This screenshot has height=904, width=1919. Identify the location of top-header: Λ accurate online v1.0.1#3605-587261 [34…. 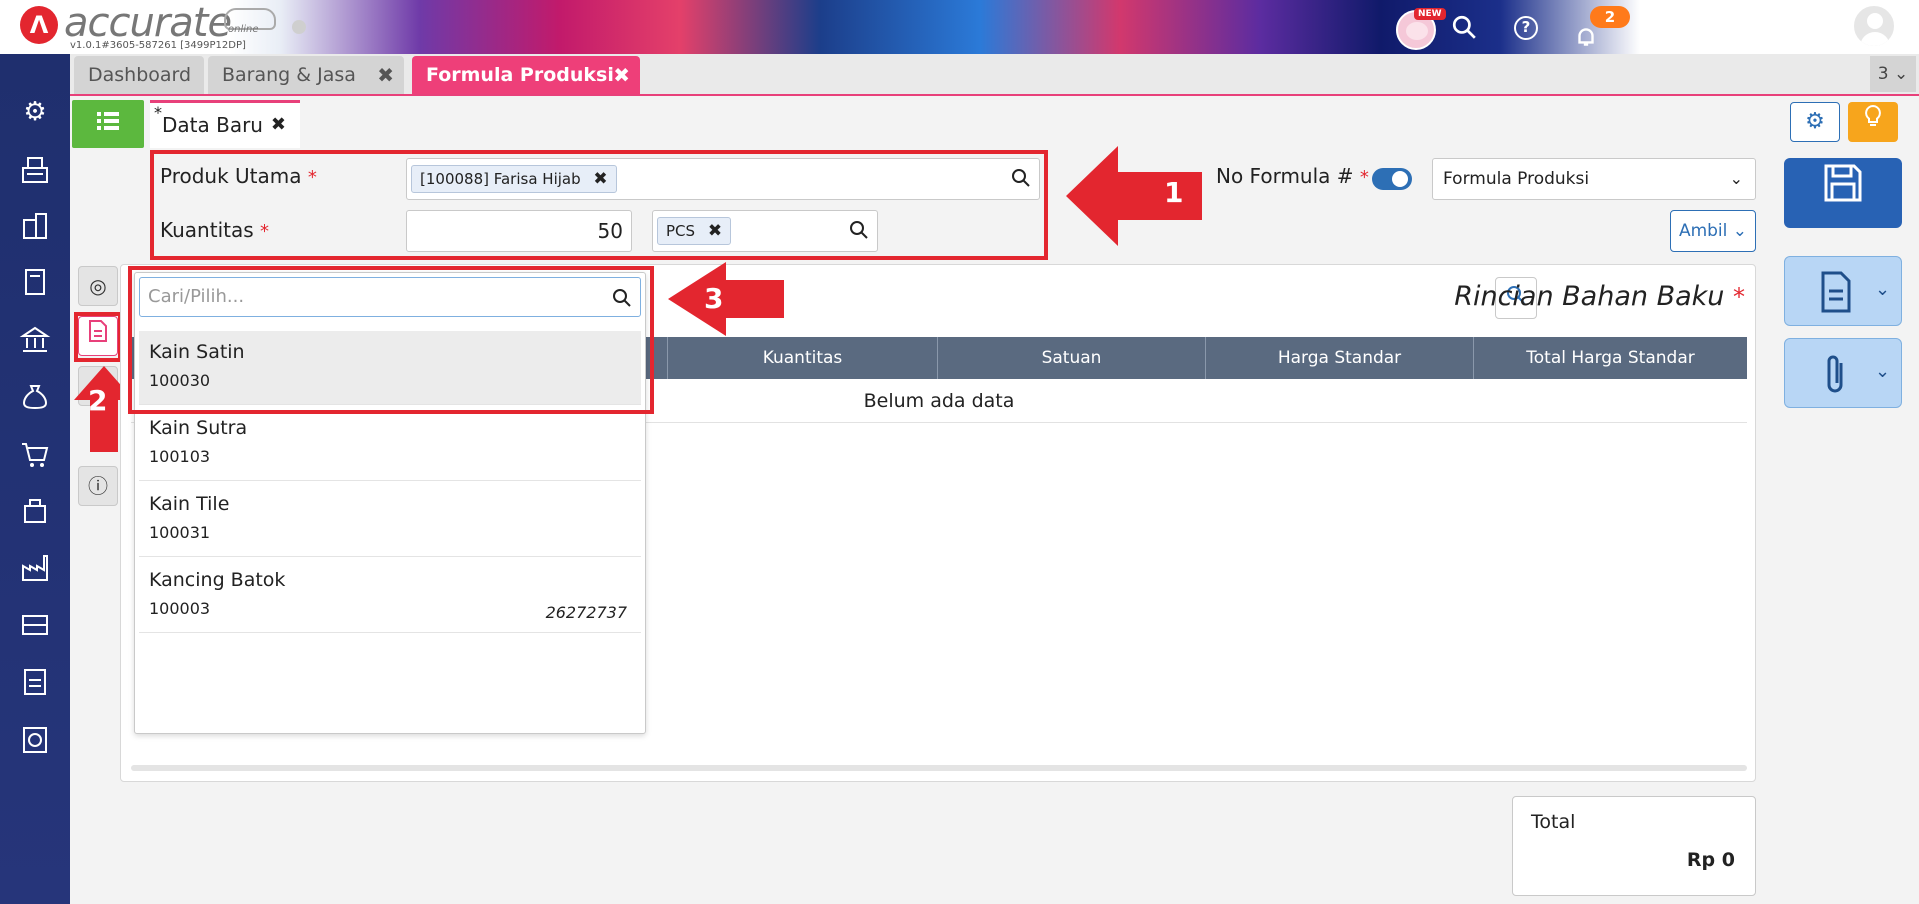
(959, 27).